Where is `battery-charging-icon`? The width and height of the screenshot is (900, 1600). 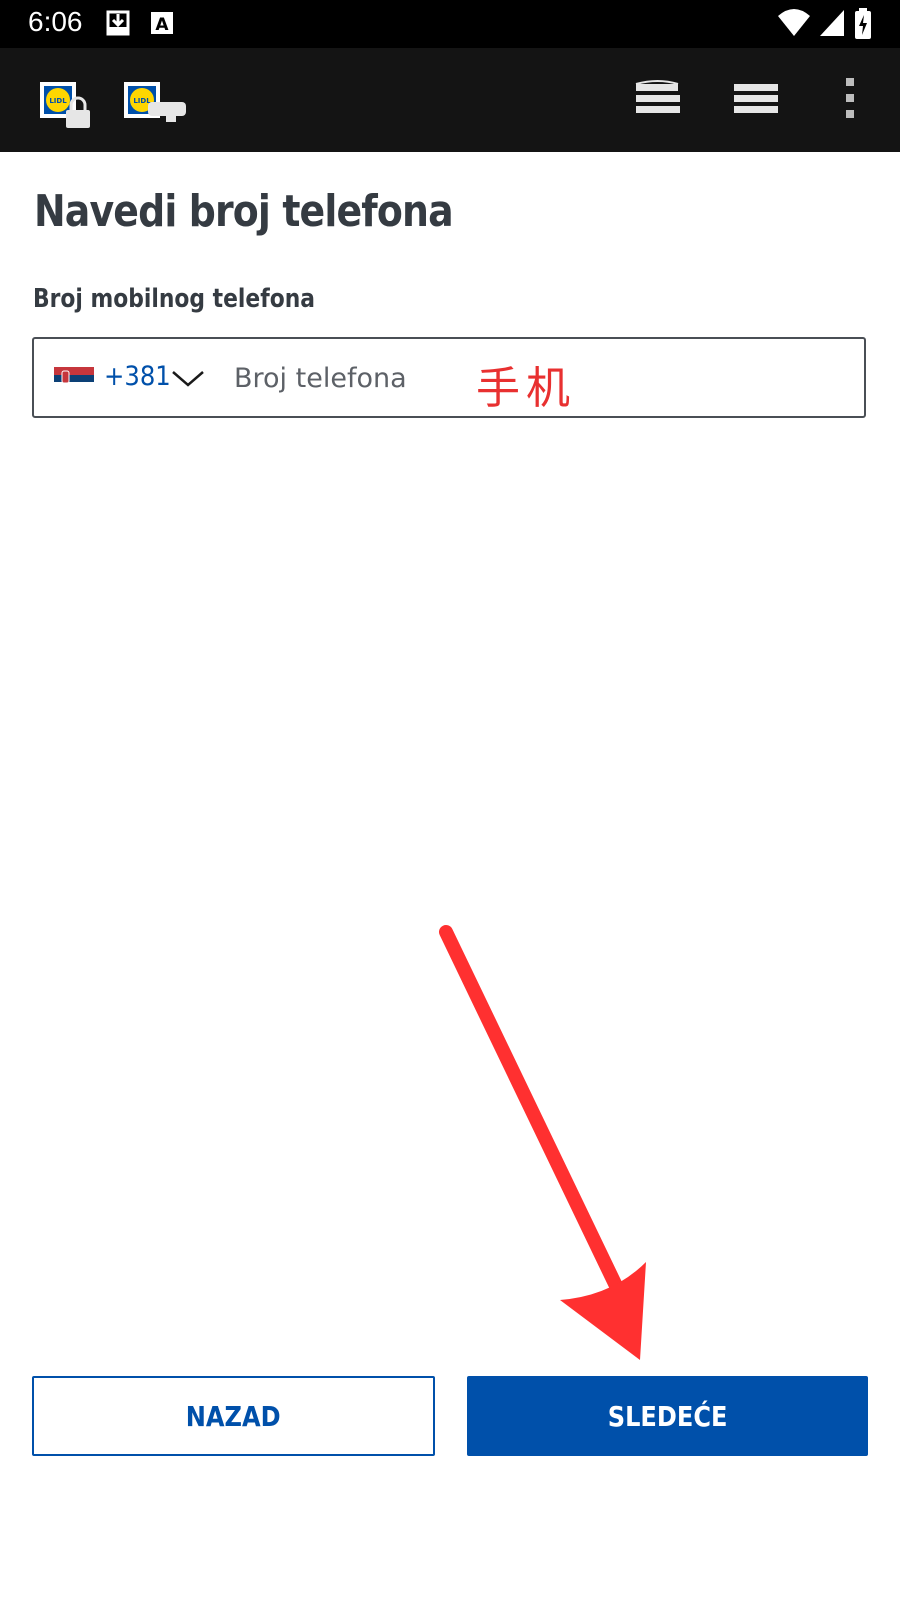 battery-charging-icon is located at coordinates (863, 23).